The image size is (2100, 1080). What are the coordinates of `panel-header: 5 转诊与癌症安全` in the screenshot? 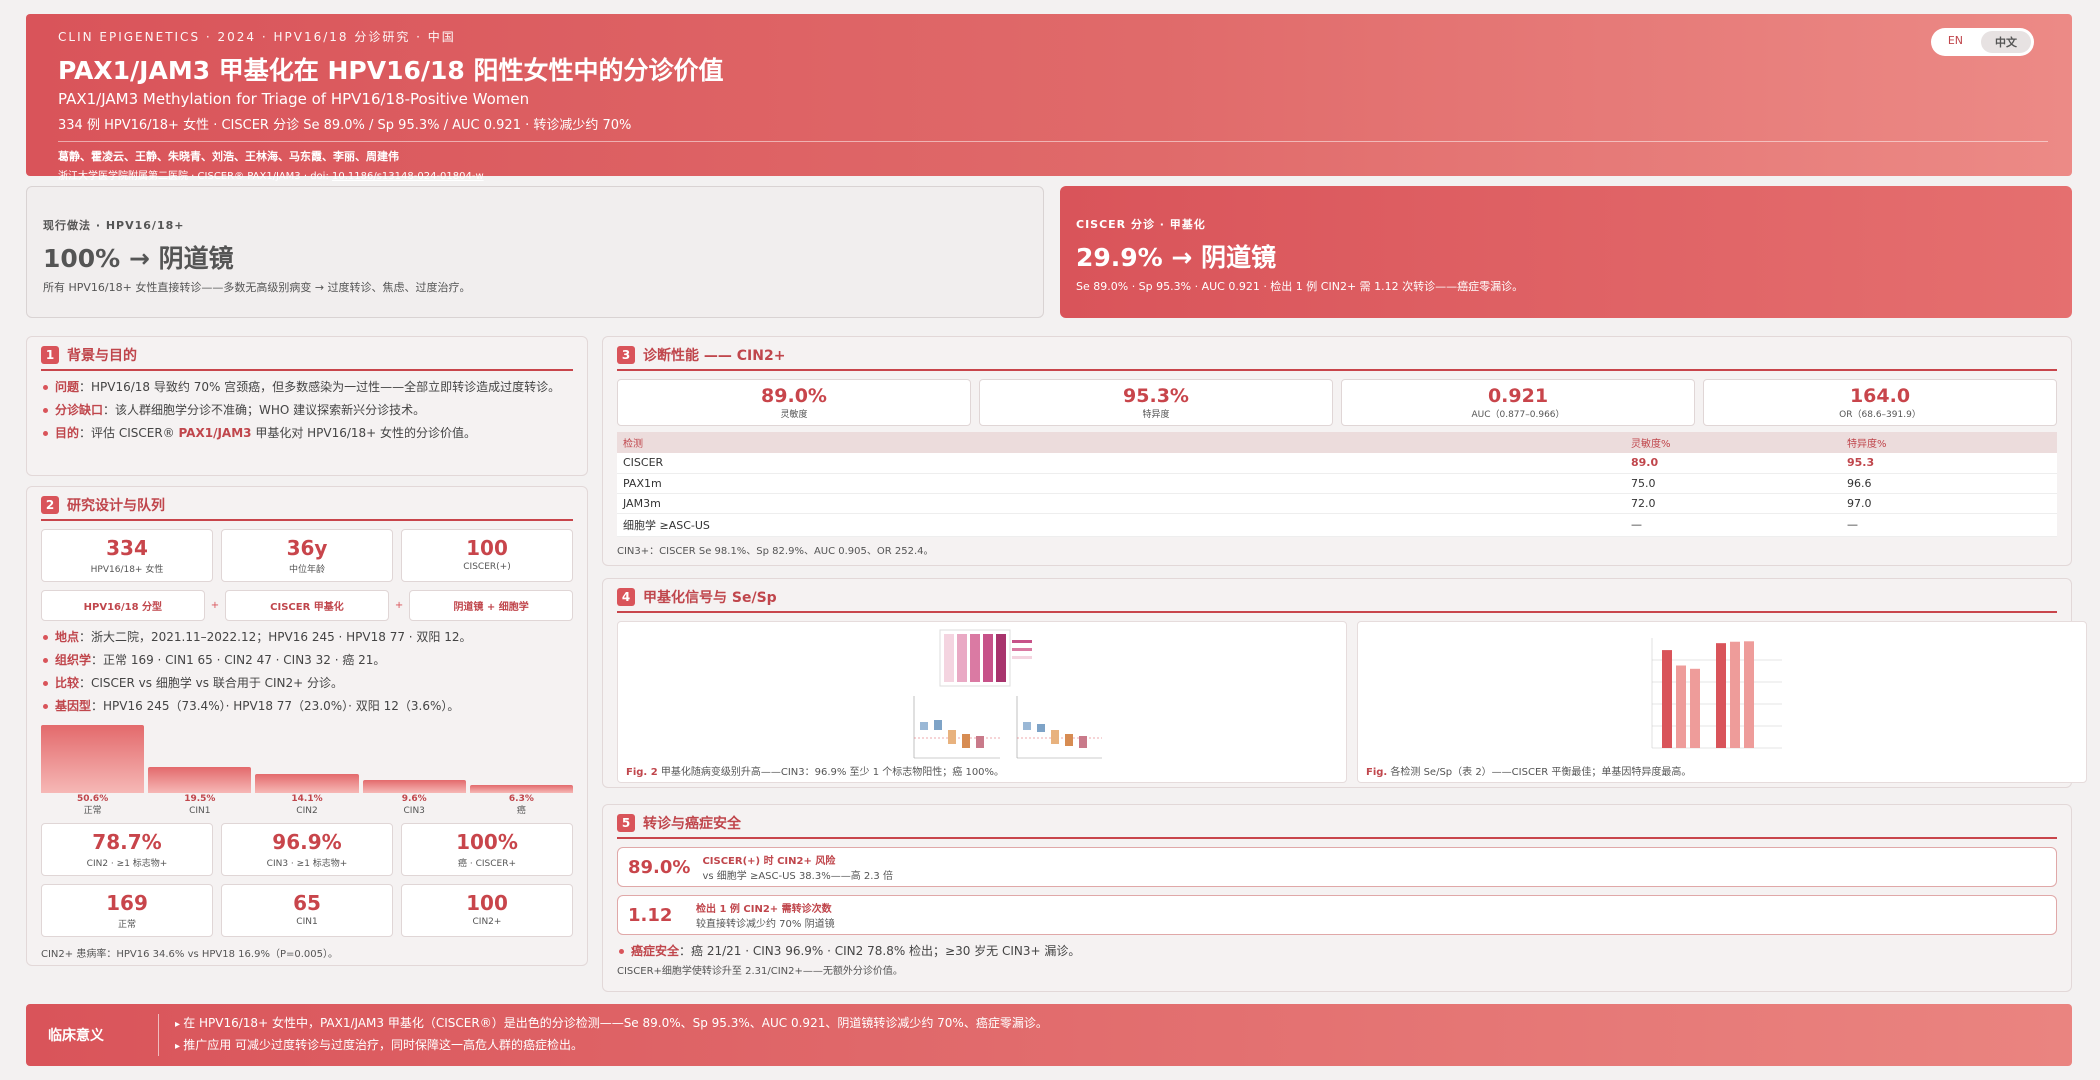 It's located at (1337, 826).